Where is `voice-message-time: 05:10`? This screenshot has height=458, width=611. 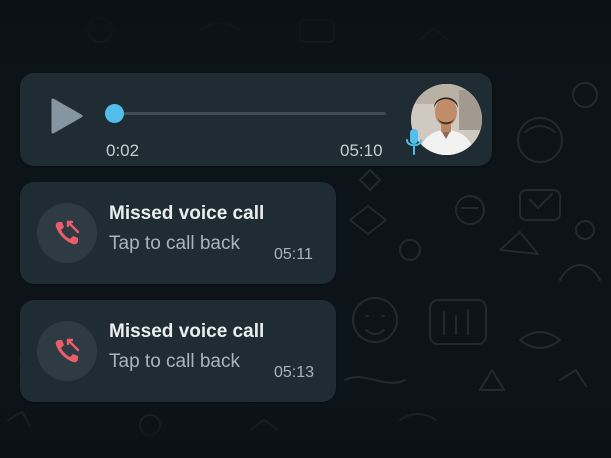
voice-message-time: 05:10 is located at coordinates (361, 150).